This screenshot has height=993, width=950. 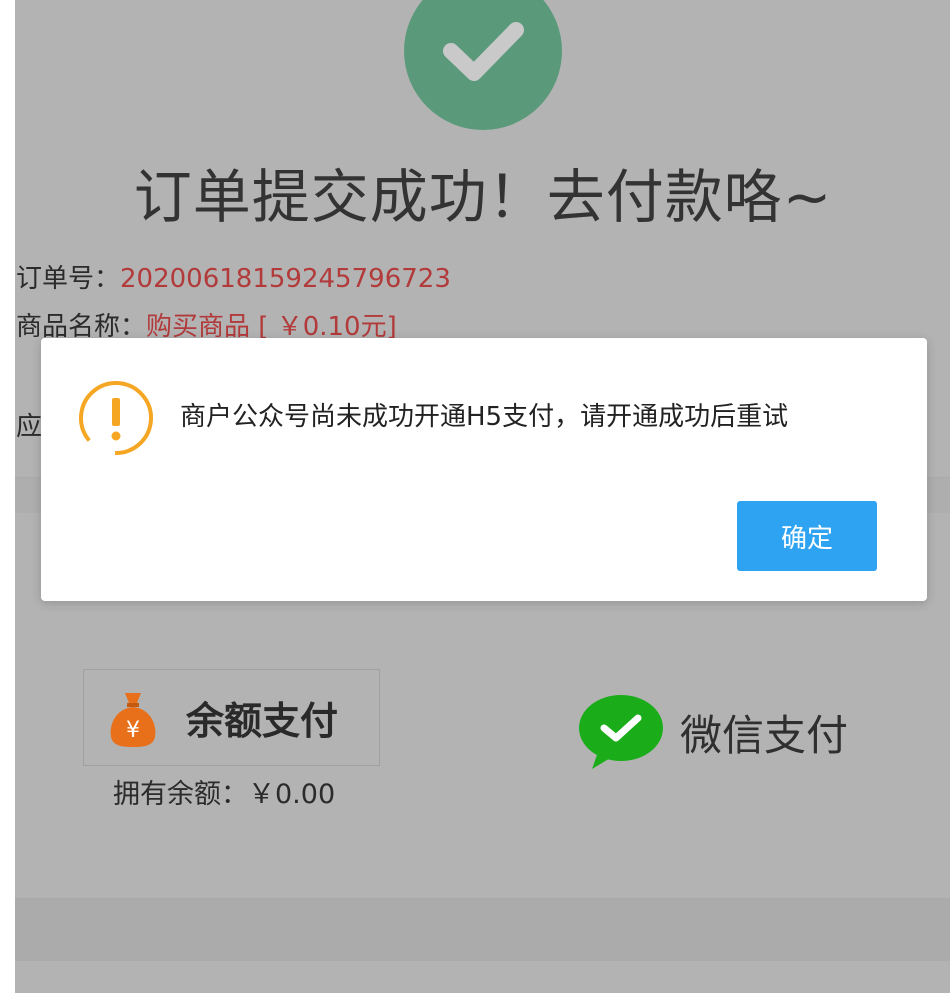 I want to click on order-number: 订单号：20200618159245796723, so click(x=233, y=276).